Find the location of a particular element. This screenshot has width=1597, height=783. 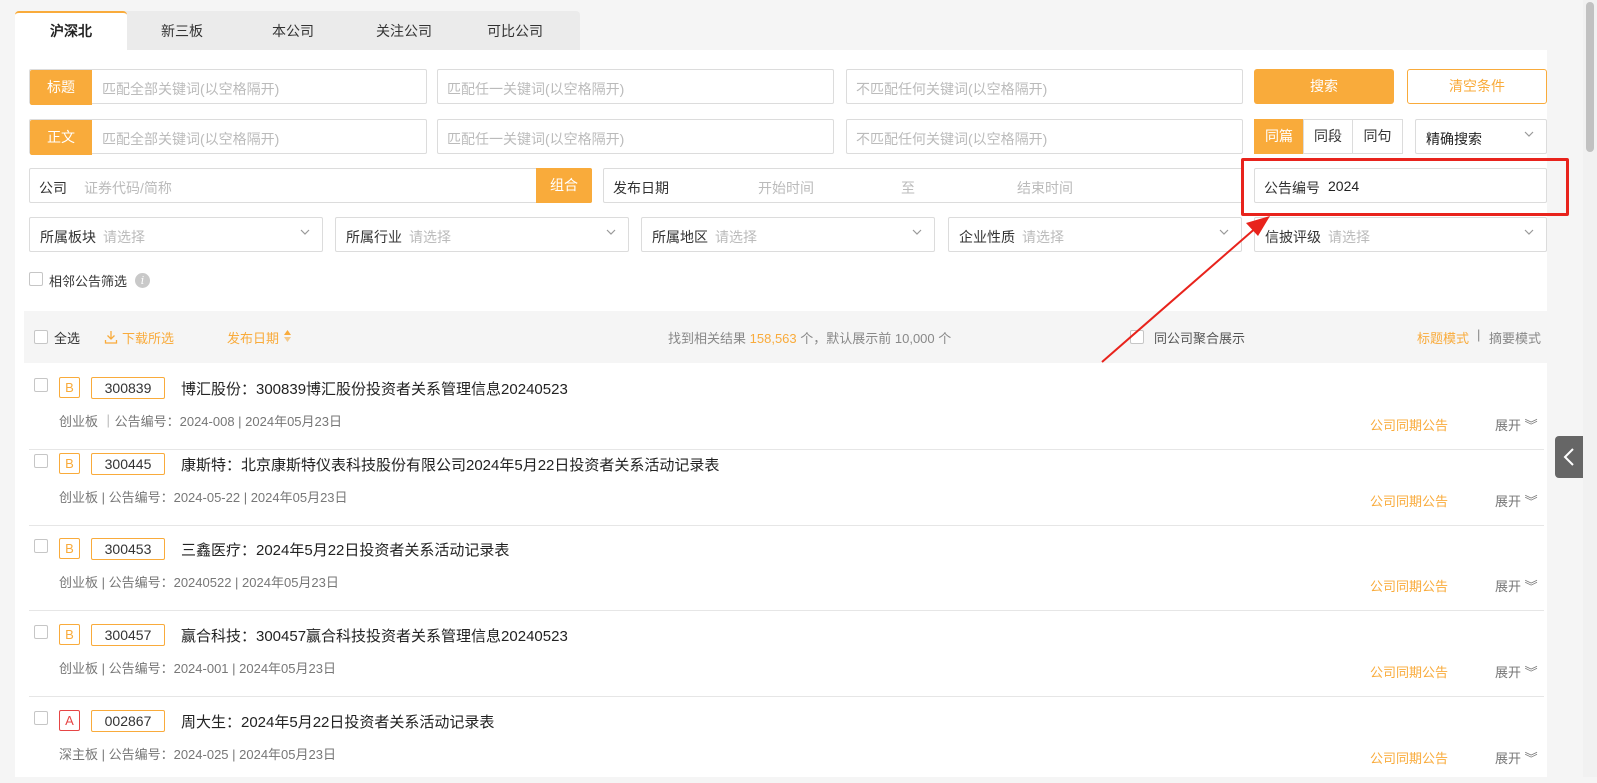

filter-disclosure-rating-placeholder: 请选择 is located at coordinates (1349, 237).